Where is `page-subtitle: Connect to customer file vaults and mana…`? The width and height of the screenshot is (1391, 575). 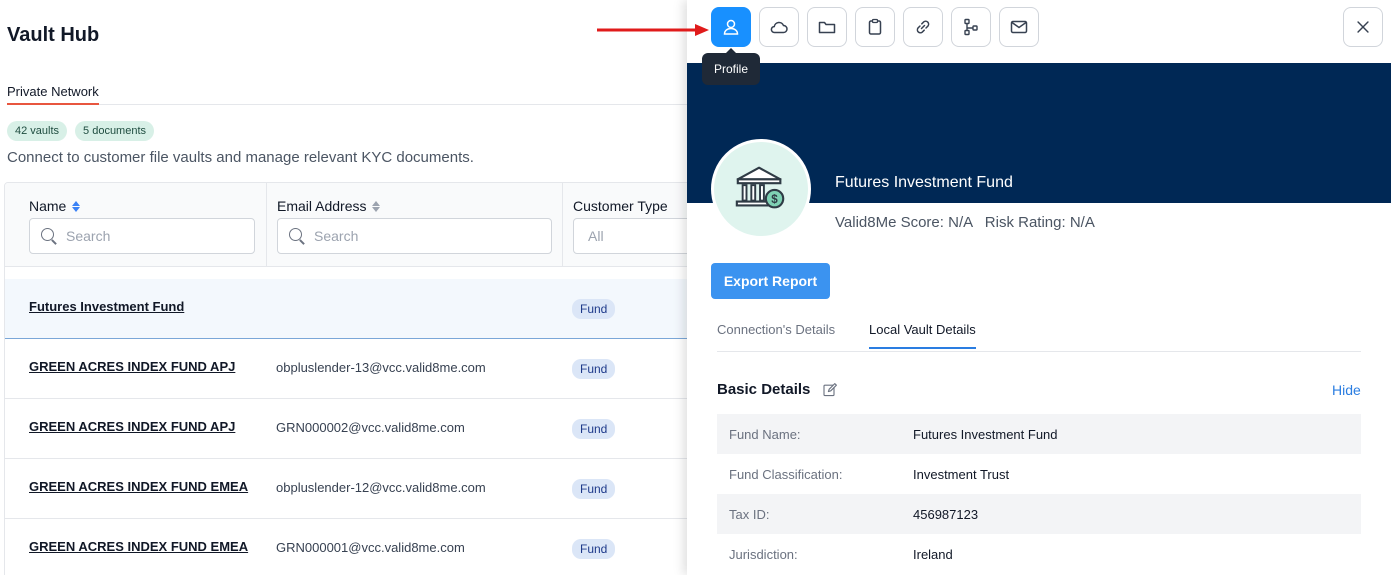
page-subtitle: Connect to customer file vaults and mana… is located at coordinates (240, 157).